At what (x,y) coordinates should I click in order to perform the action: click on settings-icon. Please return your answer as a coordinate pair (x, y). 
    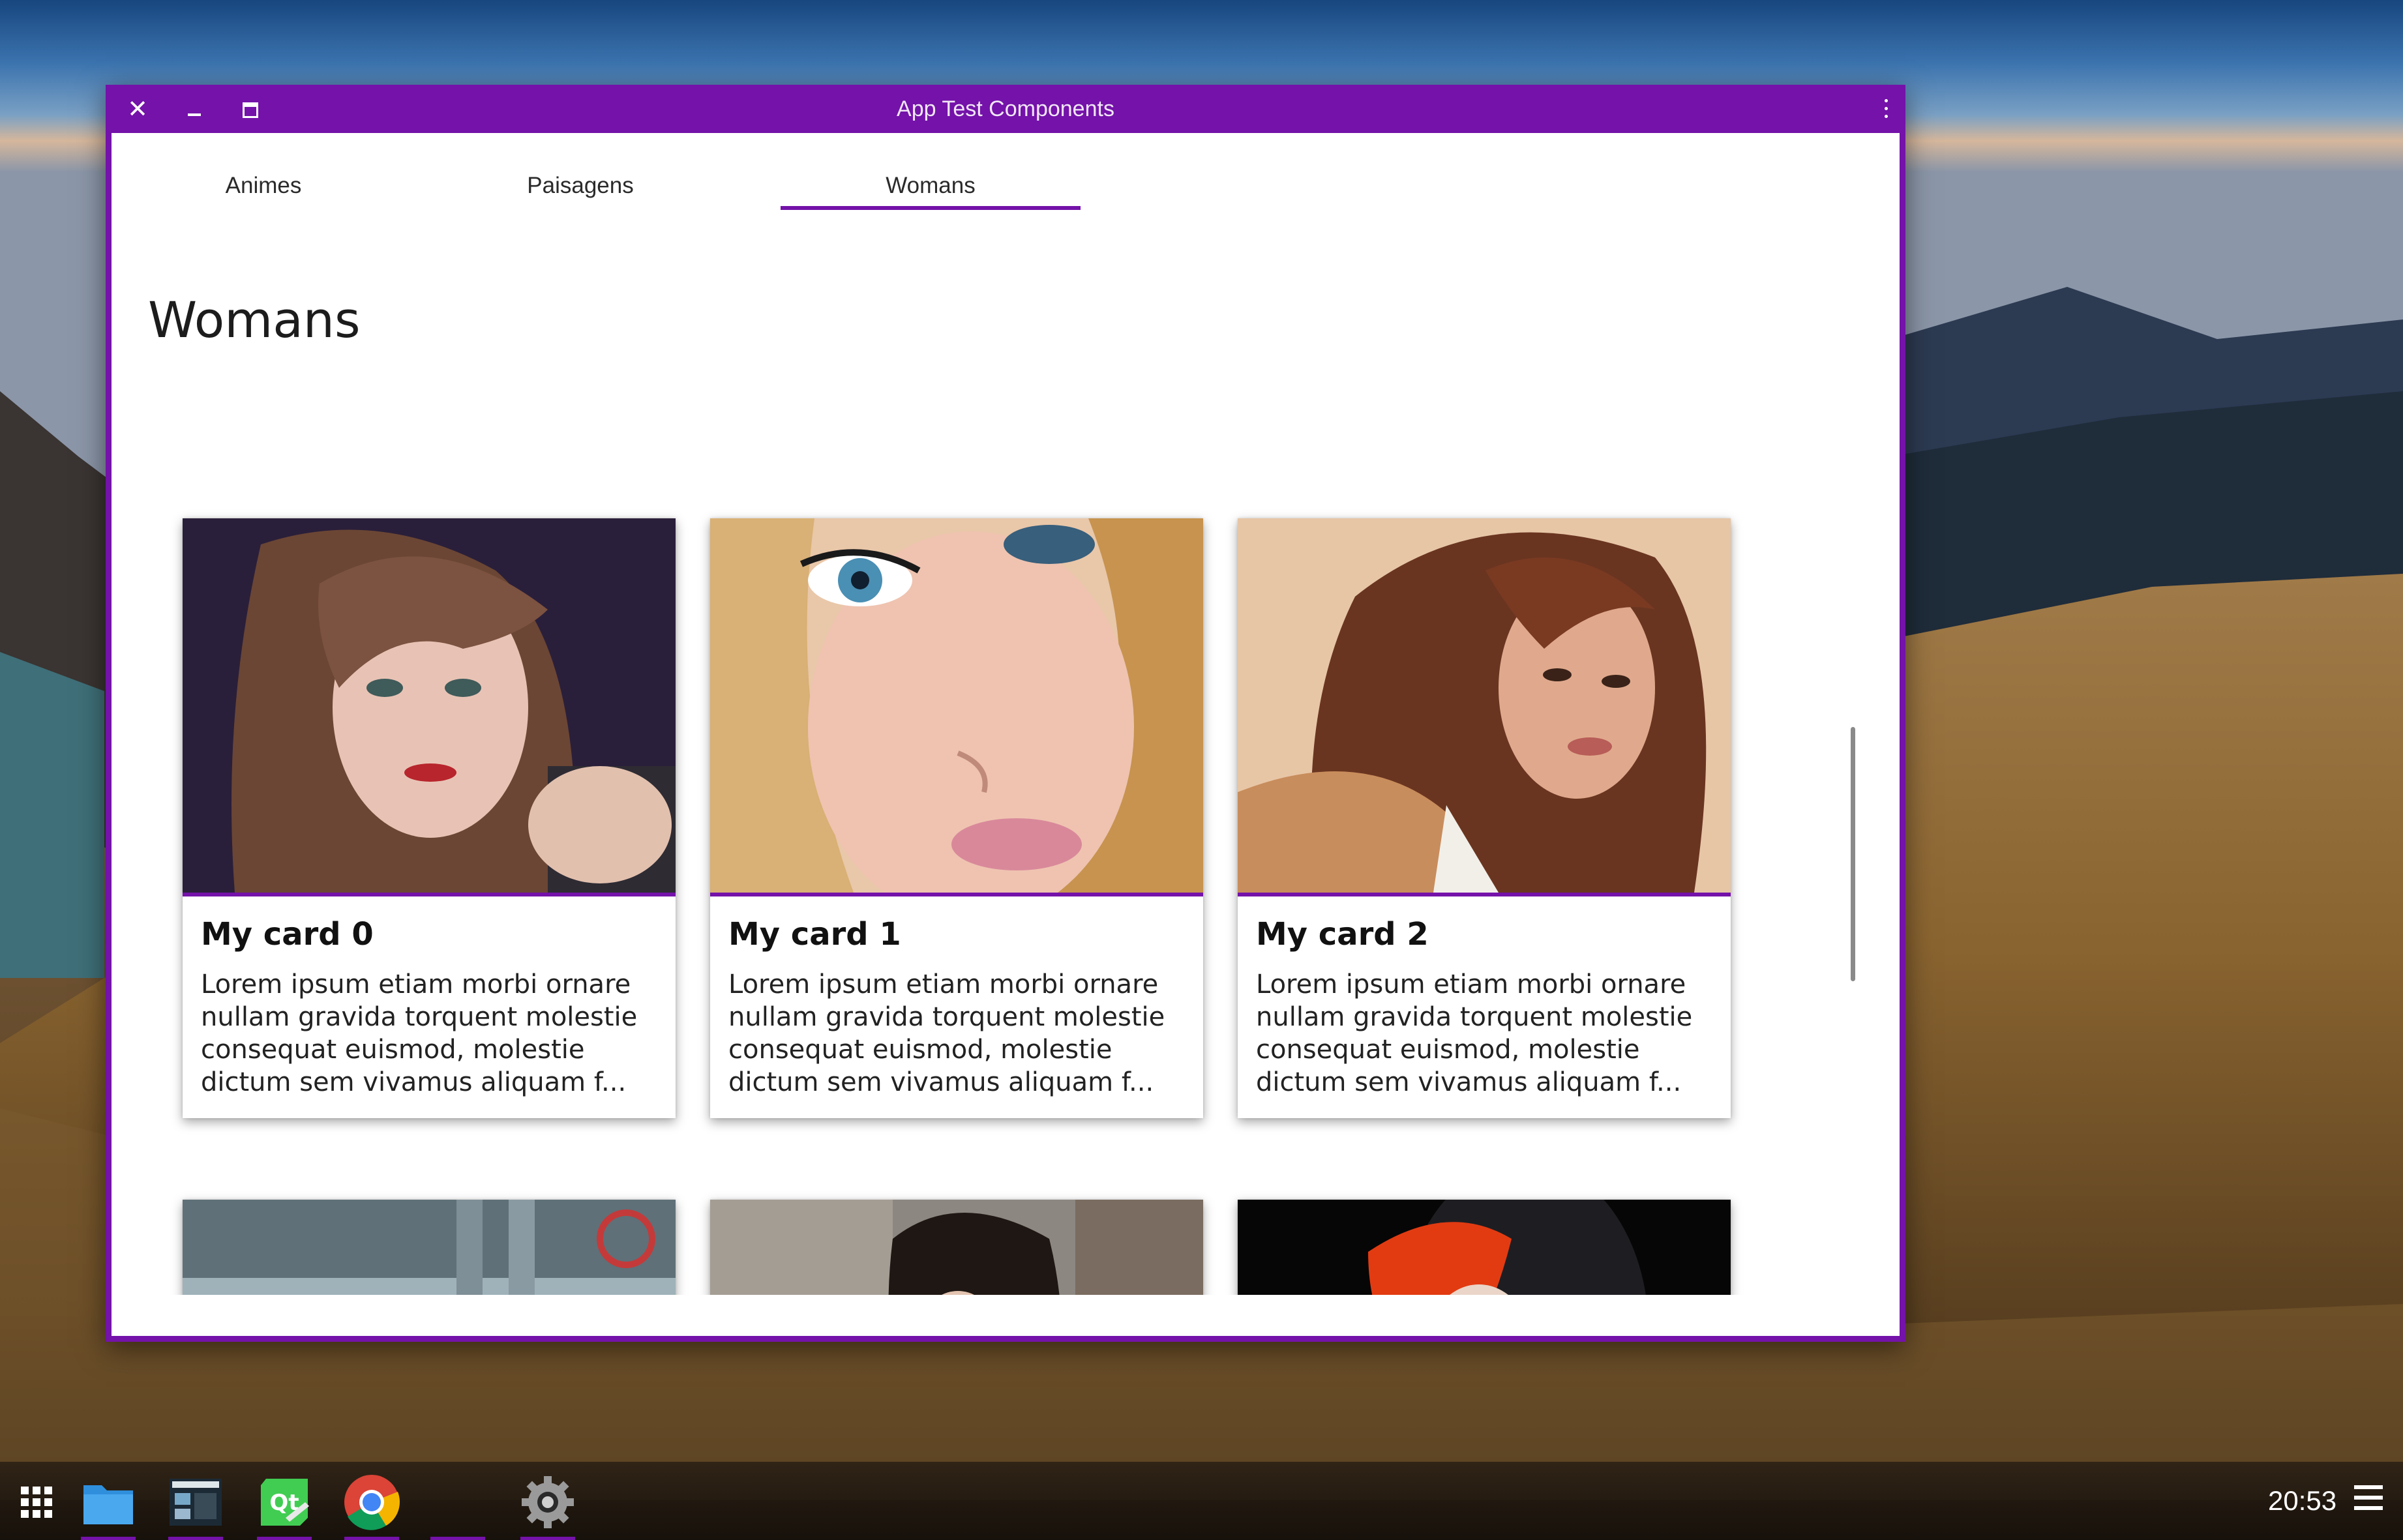
    Looking at the image, I should click on (548, 1506).